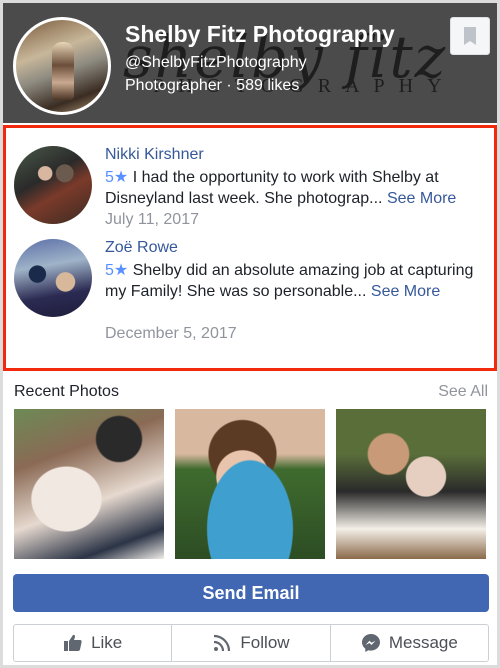  Describe the element at coordinates (63, 71) in the screenshot. I see `profile-figure` at that location.